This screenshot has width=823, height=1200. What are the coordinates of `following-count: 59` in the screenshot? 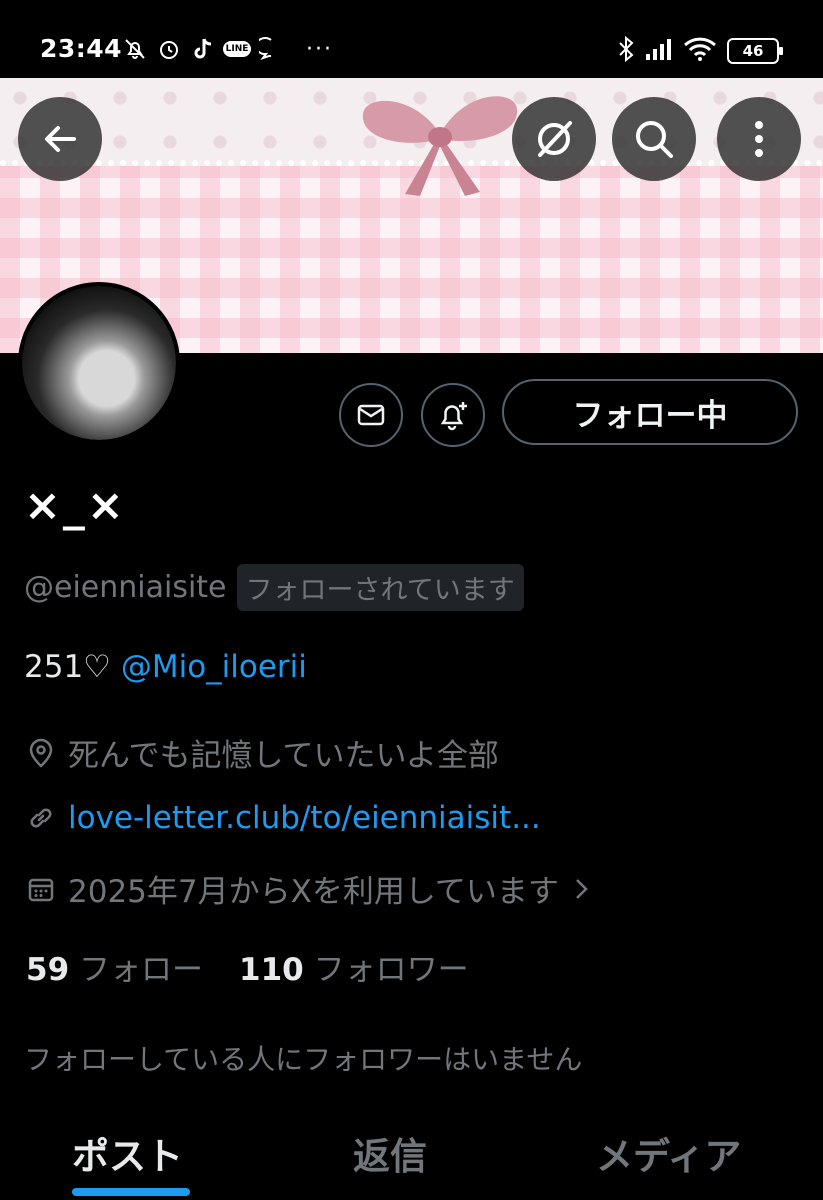 It's located at (48, 970).